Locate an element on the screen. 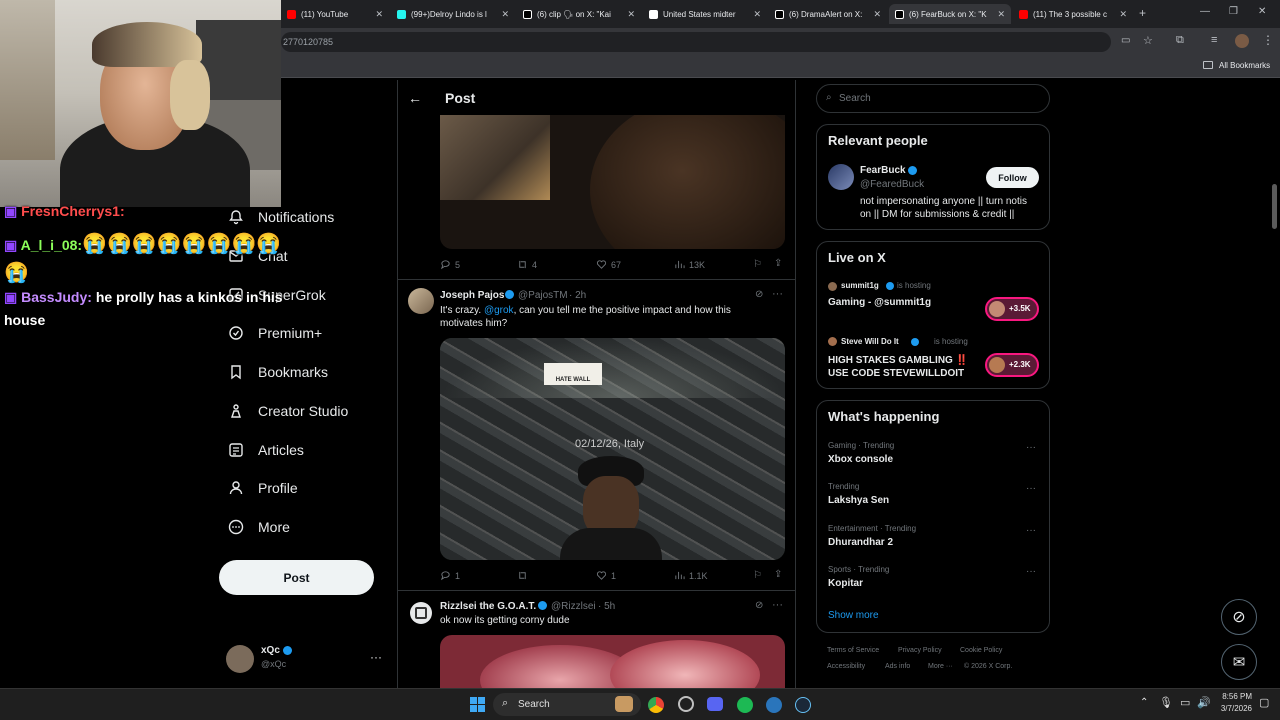 This screenshot has height=720, width=1280. account-avatar is located at coordinates (240, 659).